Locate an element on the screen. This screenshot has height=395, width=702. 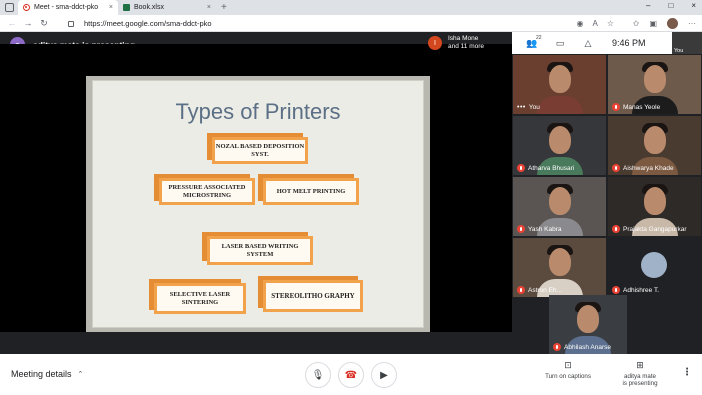
forward-icon: → is located at coordinates (28, 23).